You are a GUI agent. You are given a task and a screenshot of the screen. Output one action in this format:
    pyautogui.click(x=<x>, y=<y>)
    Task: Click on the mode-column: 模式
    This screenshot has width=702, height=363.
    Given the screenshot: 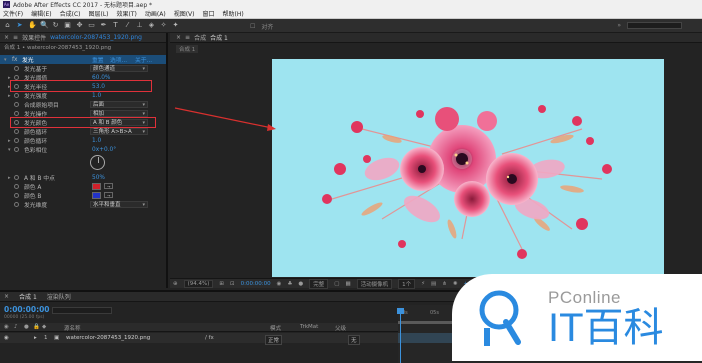 What is the action you would take?
    pyautogui.click(x=275, y=328)
    